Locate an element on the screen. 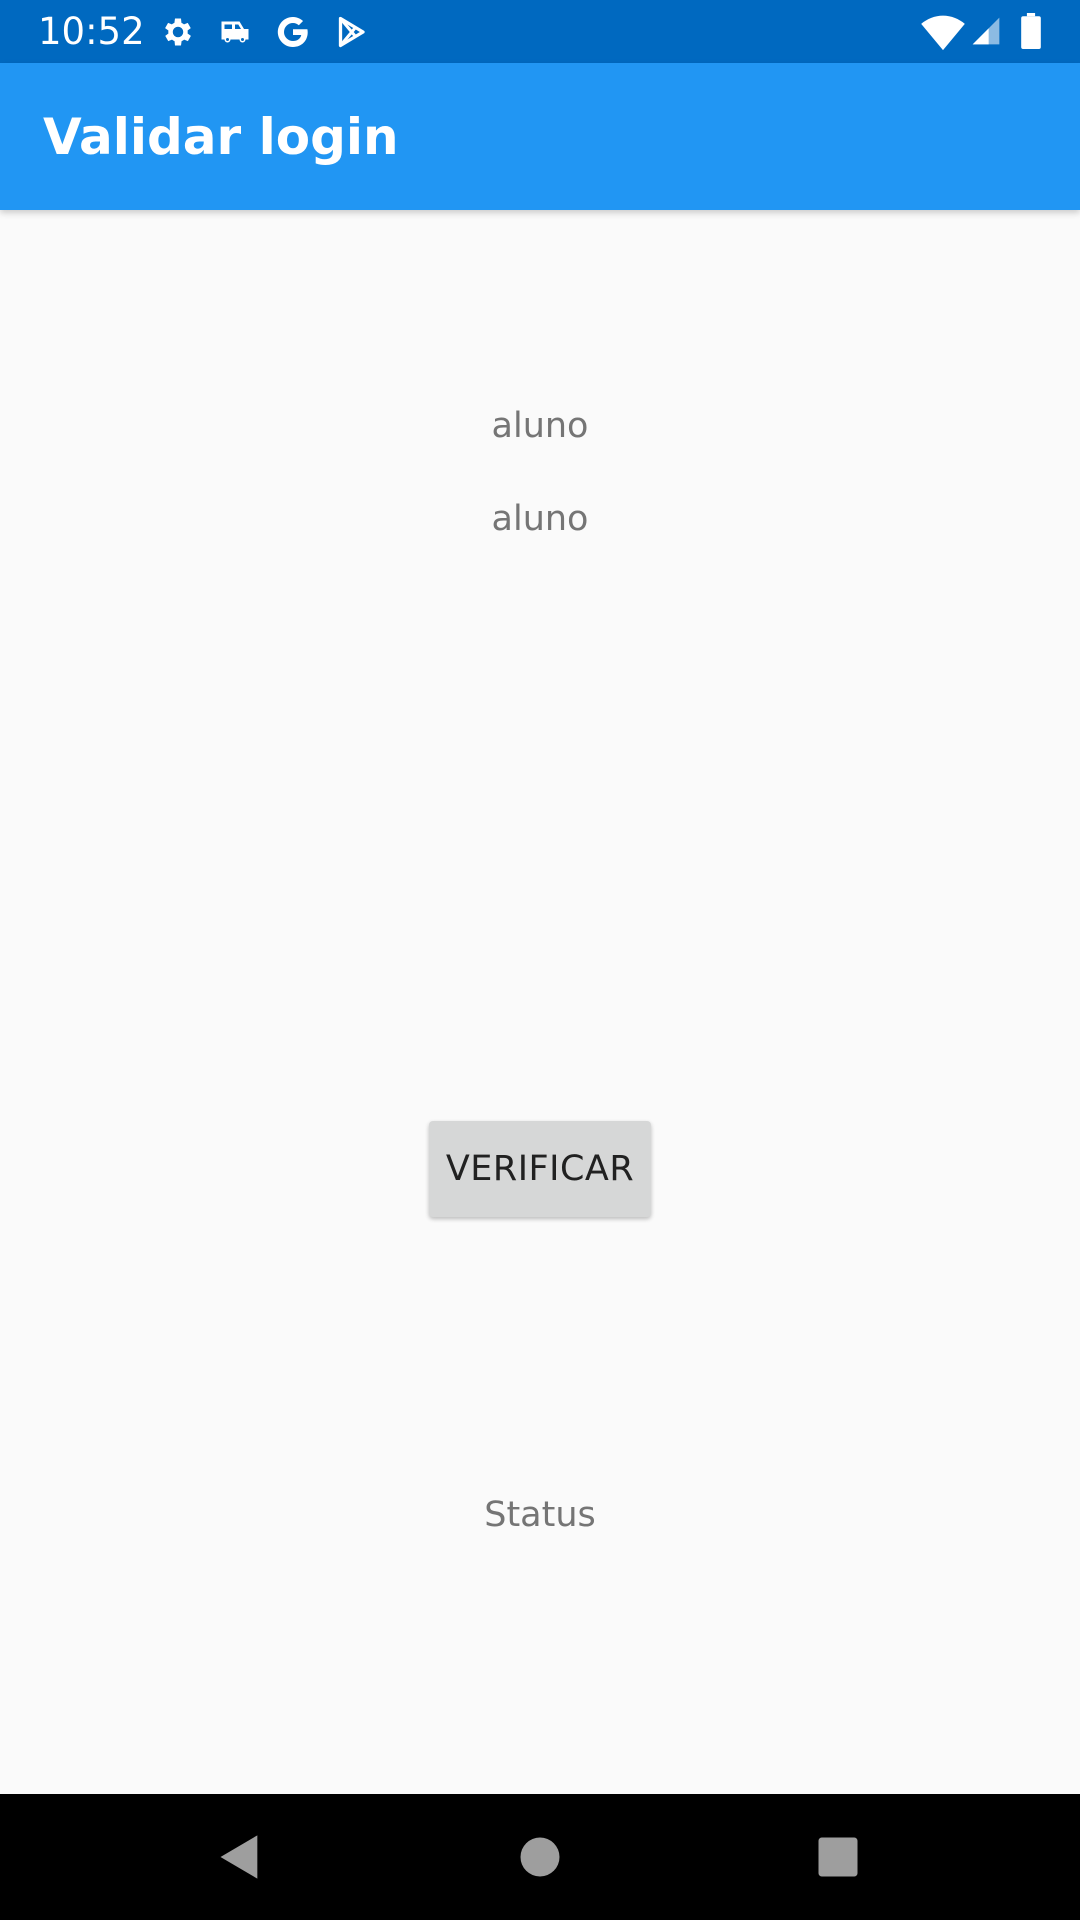  home-icon is located at coordinates (540, 1857).